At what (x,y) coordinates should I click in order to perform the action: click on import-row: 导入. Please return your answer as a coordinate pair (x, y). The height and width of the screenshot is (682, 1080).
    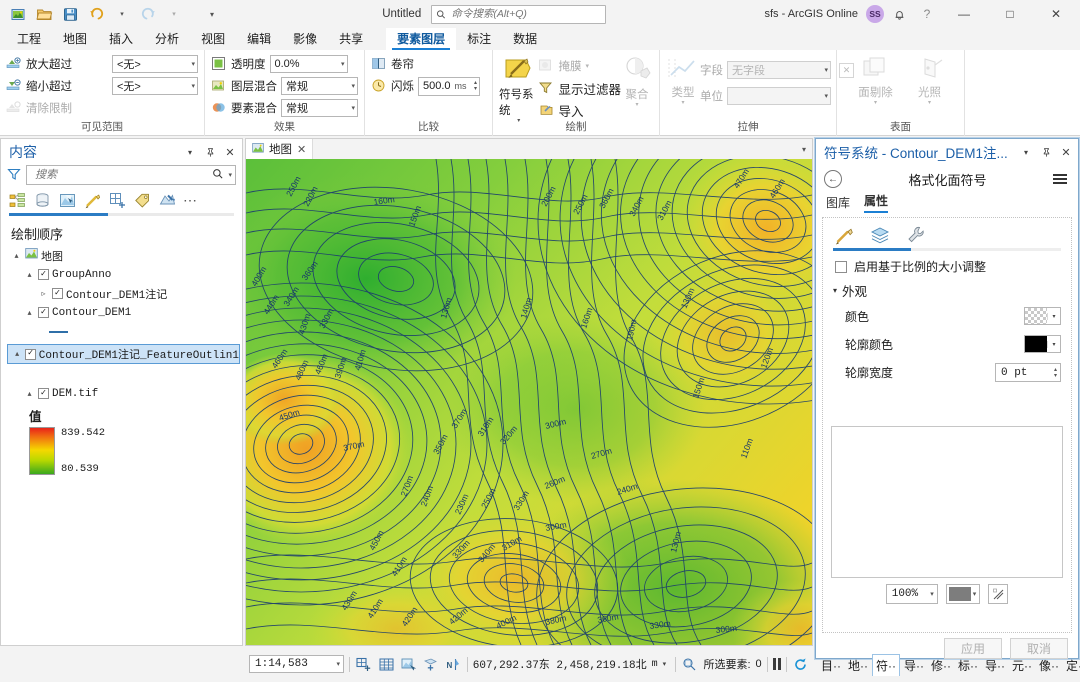
    Looking at the image, I should click on (579, 110).